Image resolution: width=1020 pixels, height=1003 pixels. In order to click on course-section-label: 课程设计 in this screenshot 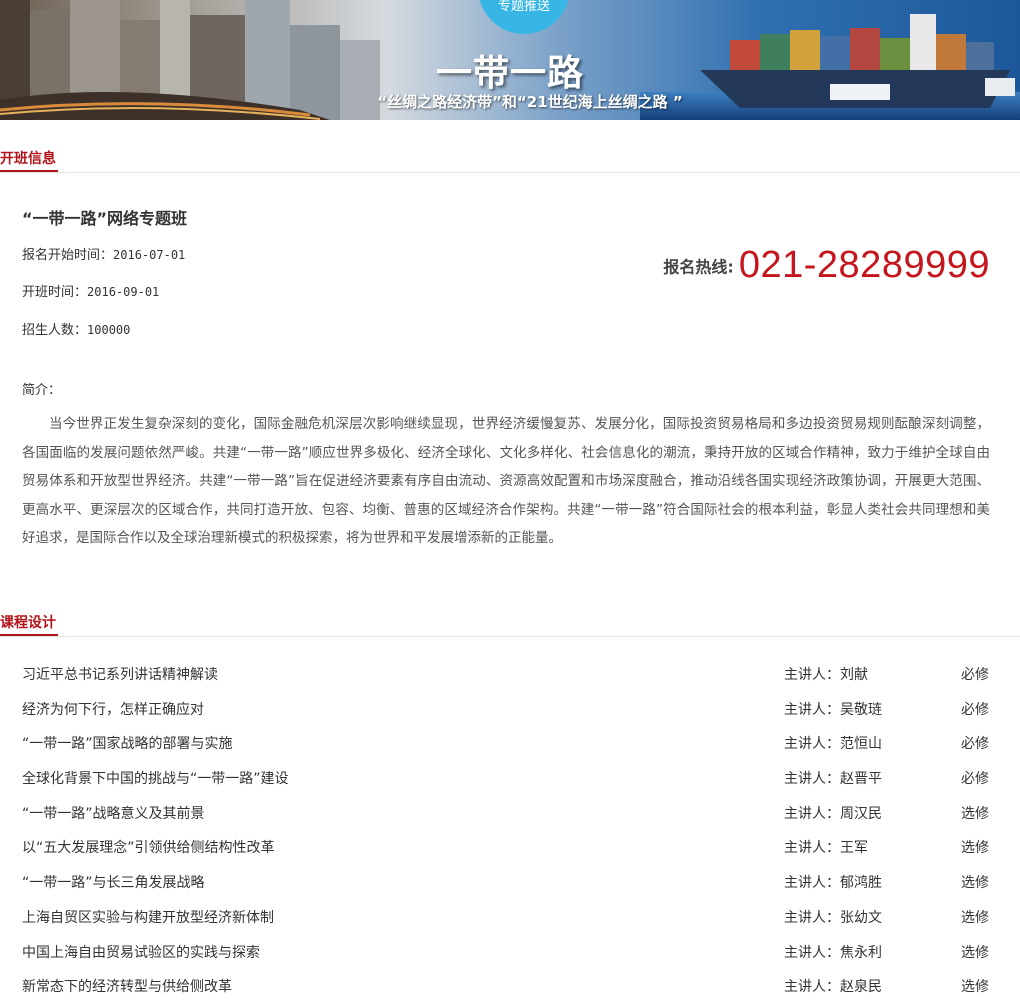, I will do `click(29, 624)`.